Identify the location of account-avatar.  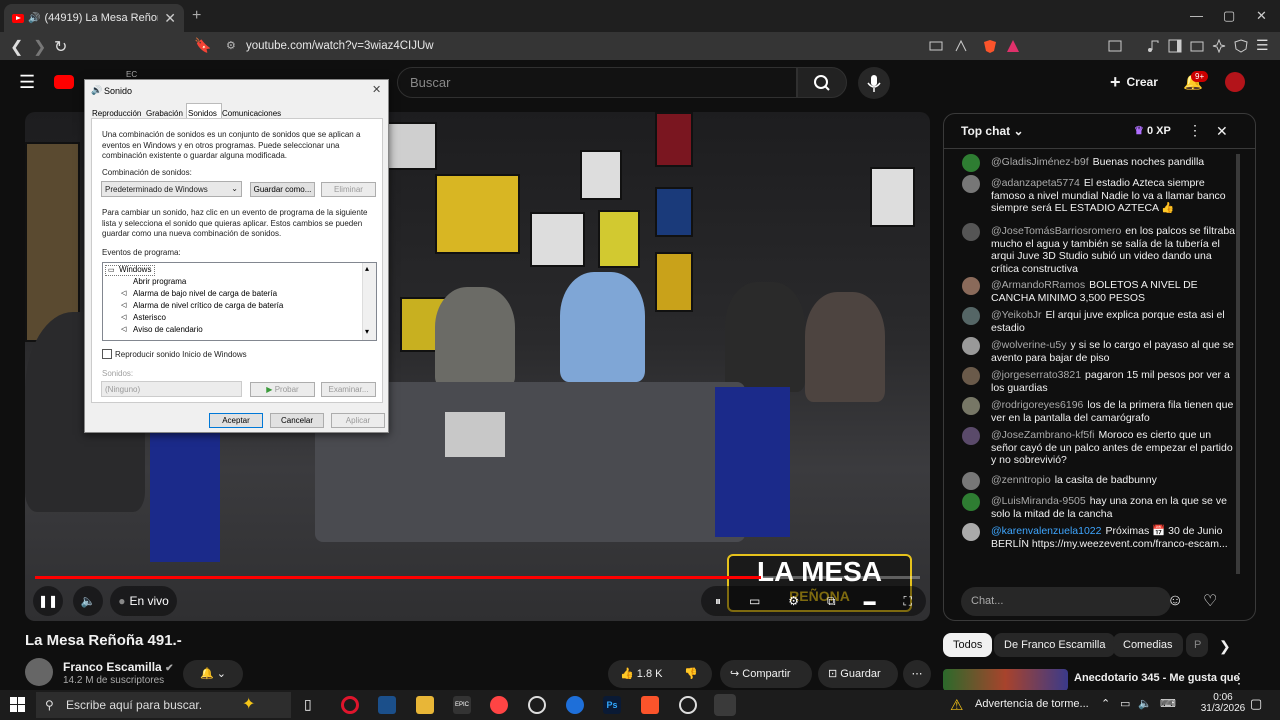
(1235, 82).